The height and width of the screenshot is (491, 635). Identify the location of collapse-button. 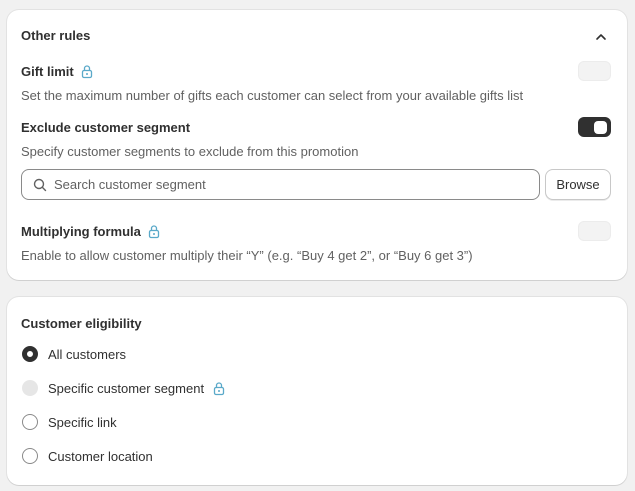
(601, 37).